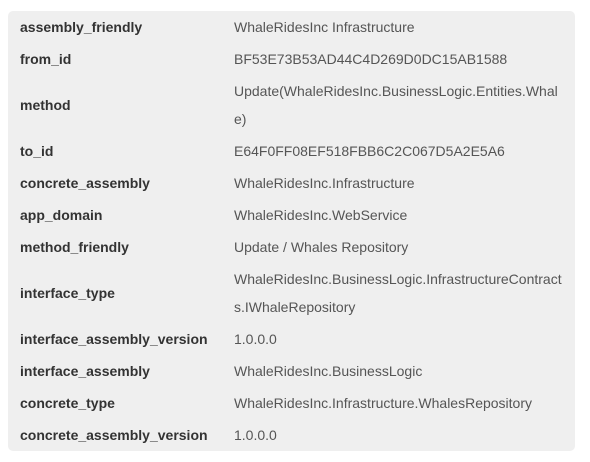  I want to click on property-key: interface_assembly_version, so click(114, 339).